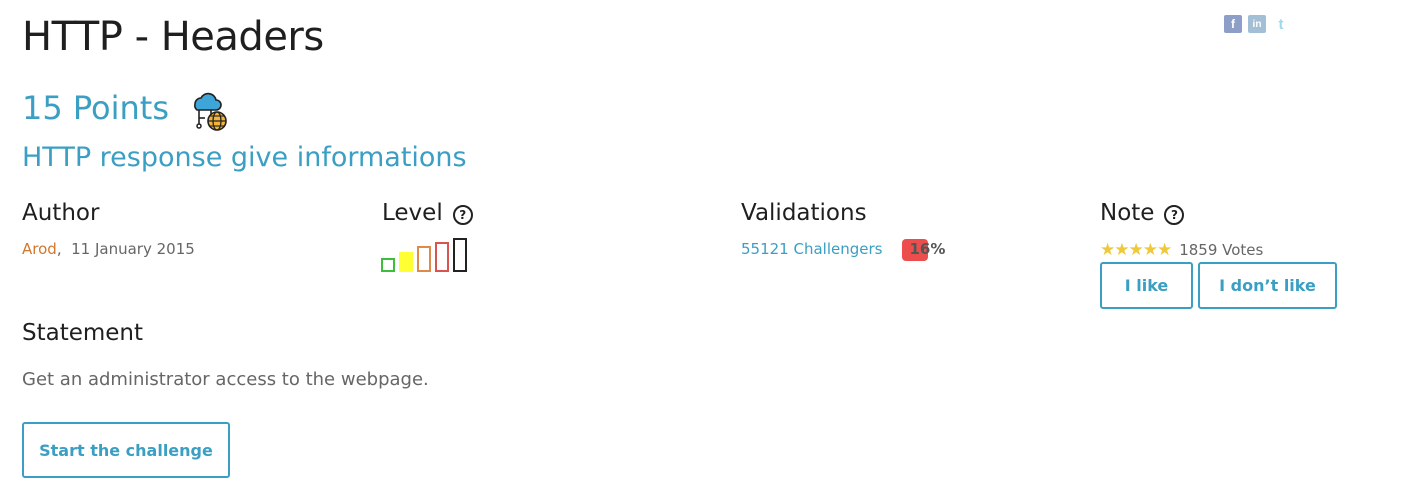 Image resolution: width=1419 pixels, height=491 pixels. What do you see at coordinates (923, 250) in the screenshot?
I see `validation-percent-badge: 16%` at bounding box center [923, 250].